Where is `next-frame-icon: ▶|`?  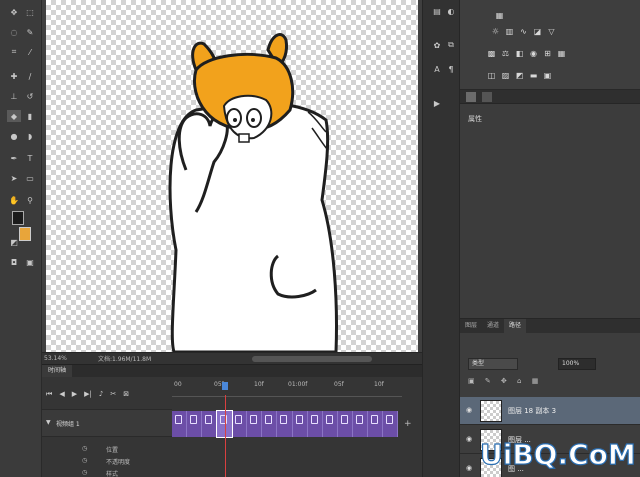
next-frame-icon: ▶| is located at coordinates (88, 394).